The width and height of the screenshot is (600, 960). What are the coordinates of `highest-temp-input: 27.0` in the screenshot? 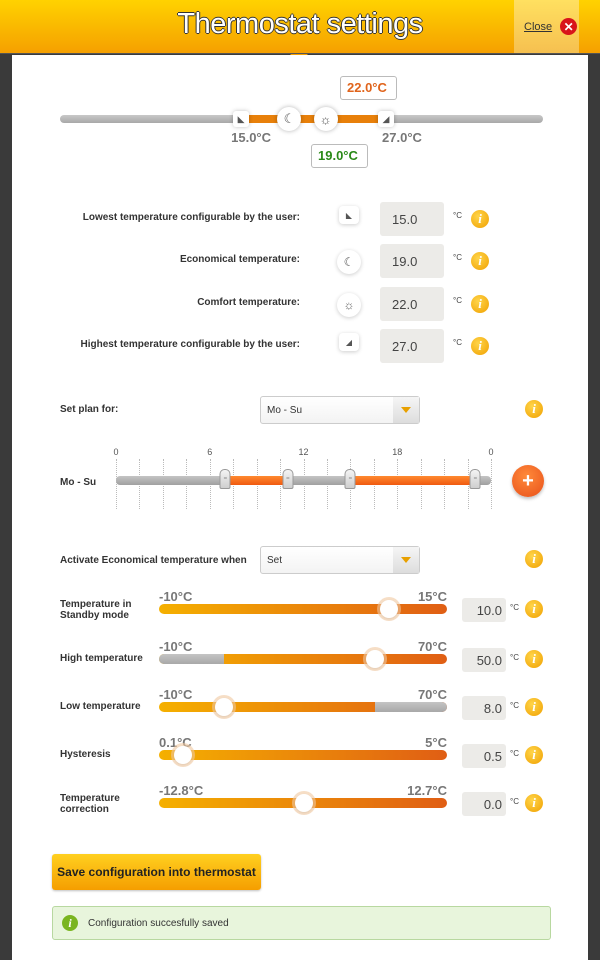 It's located at (412, 346).